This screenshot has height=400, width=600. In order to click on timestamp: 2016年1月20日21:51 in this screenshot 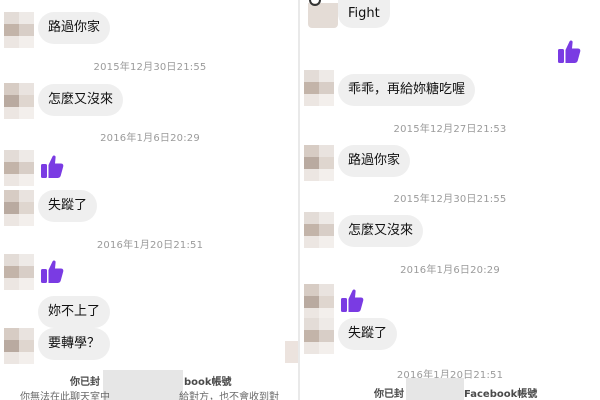, I will do `click(150, 245)`.